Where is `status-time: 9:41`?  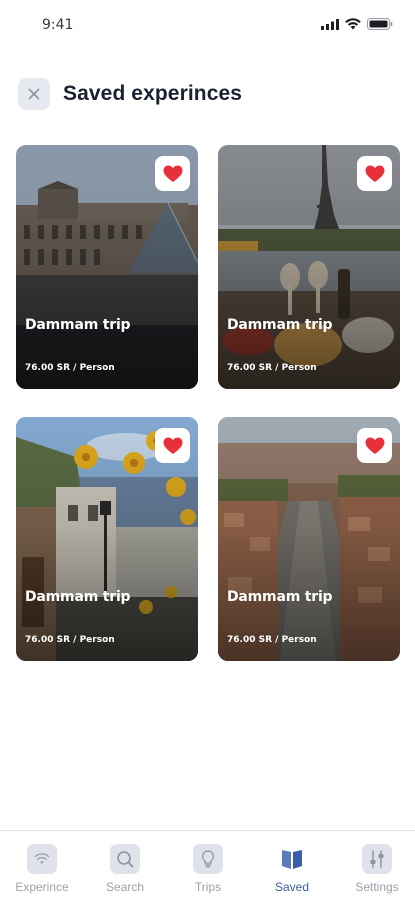 status-time: 9:41 is located at coordinates (58, 25).